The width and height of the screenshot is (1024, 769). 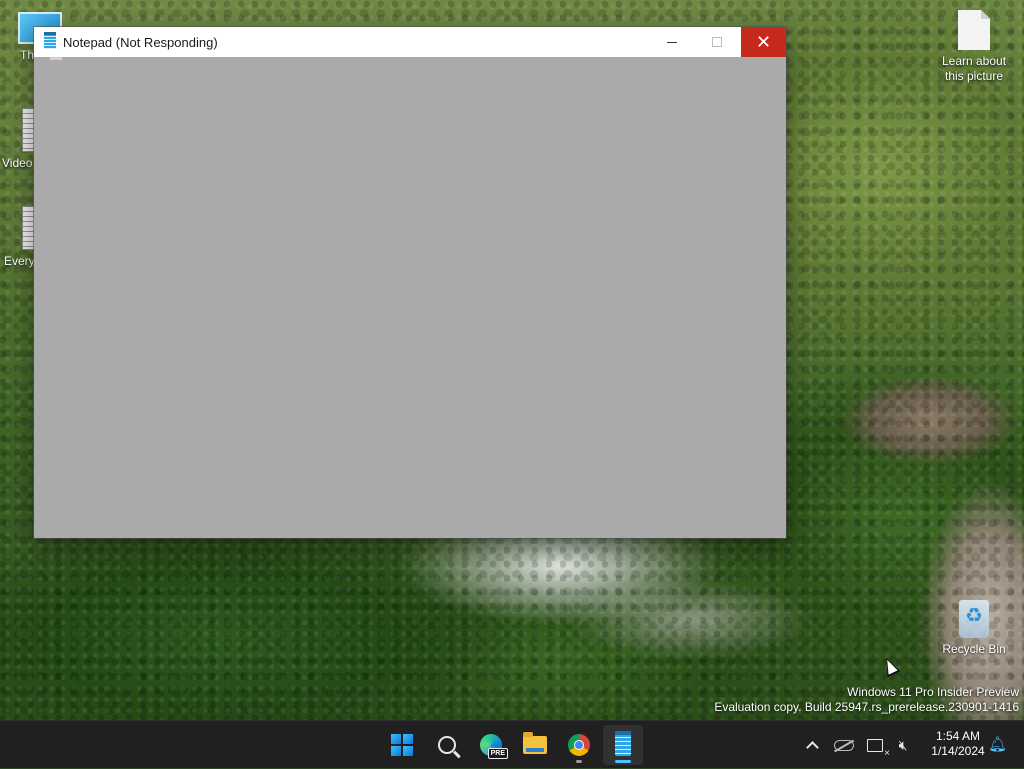 I want to click on close-button: ✕, so click(x=763, y=42).